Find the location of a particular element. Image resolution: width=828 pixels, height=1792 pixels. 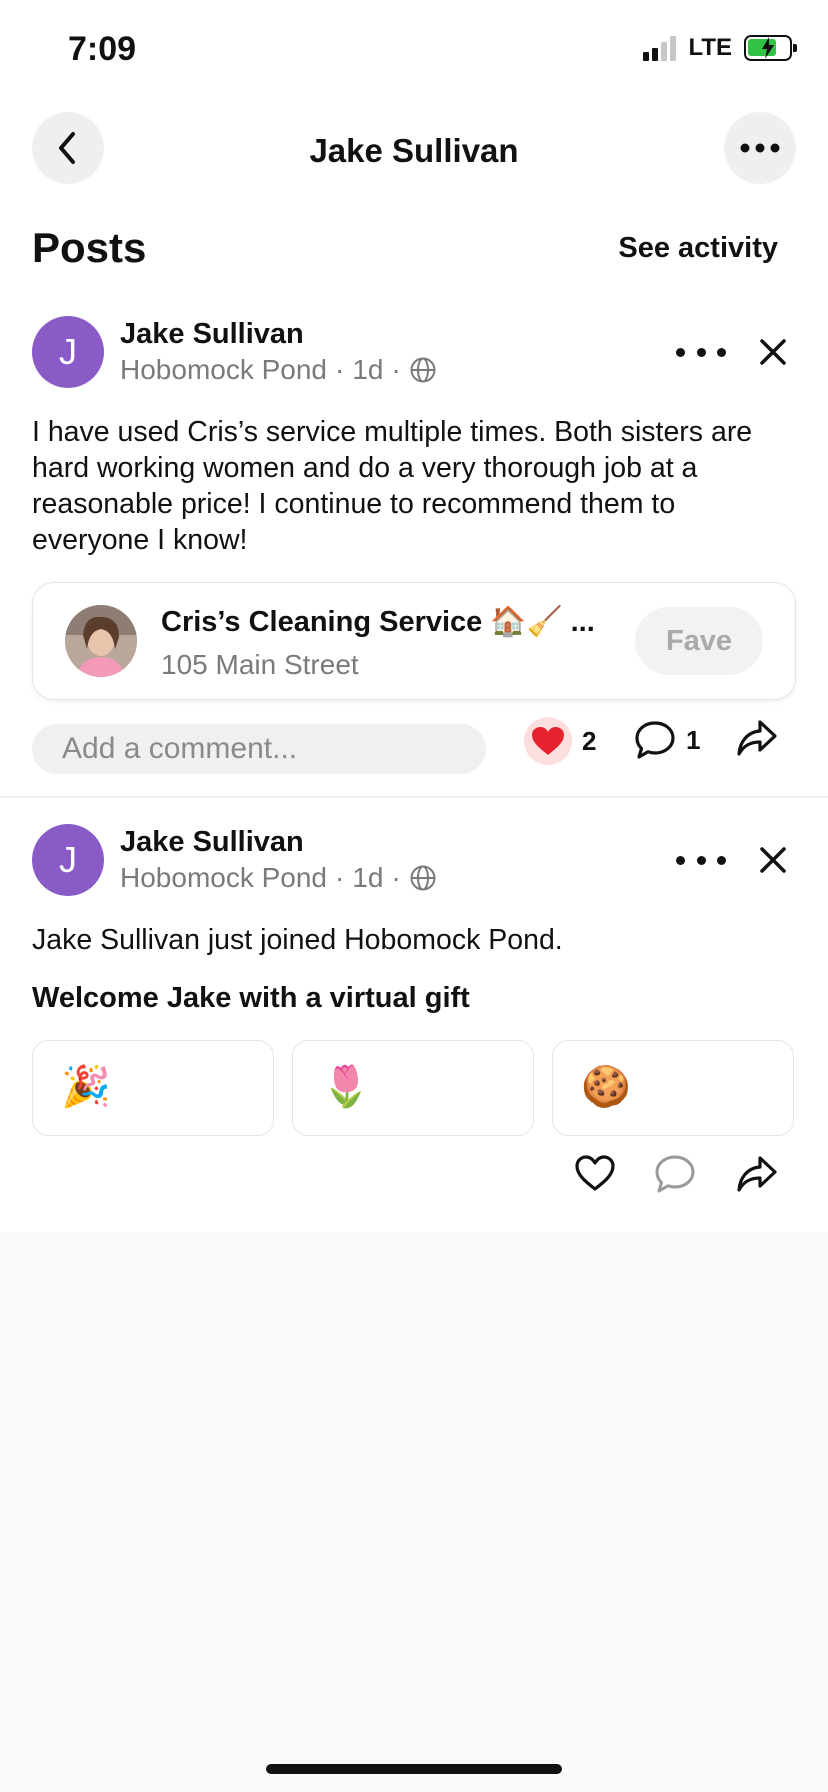

post-body: Jake Sullivan just joined Hobomock Pond. is located at coordinates (297, 940).